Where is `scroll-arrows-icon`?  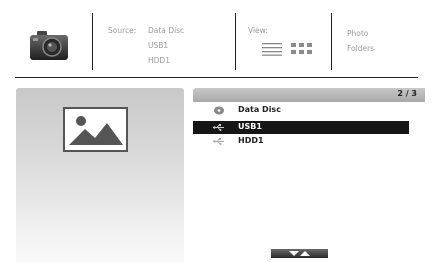
scroll-arrows-icon is located at coordinates (299, 253).